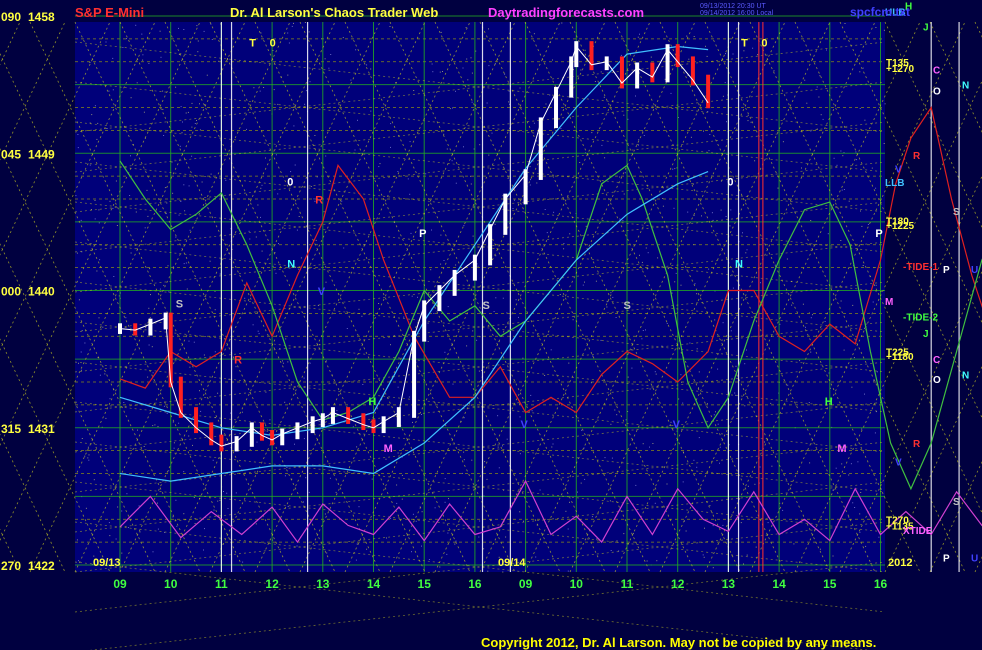  I want to click on instrument-title: S&P E-Mini, so click(110, 12).